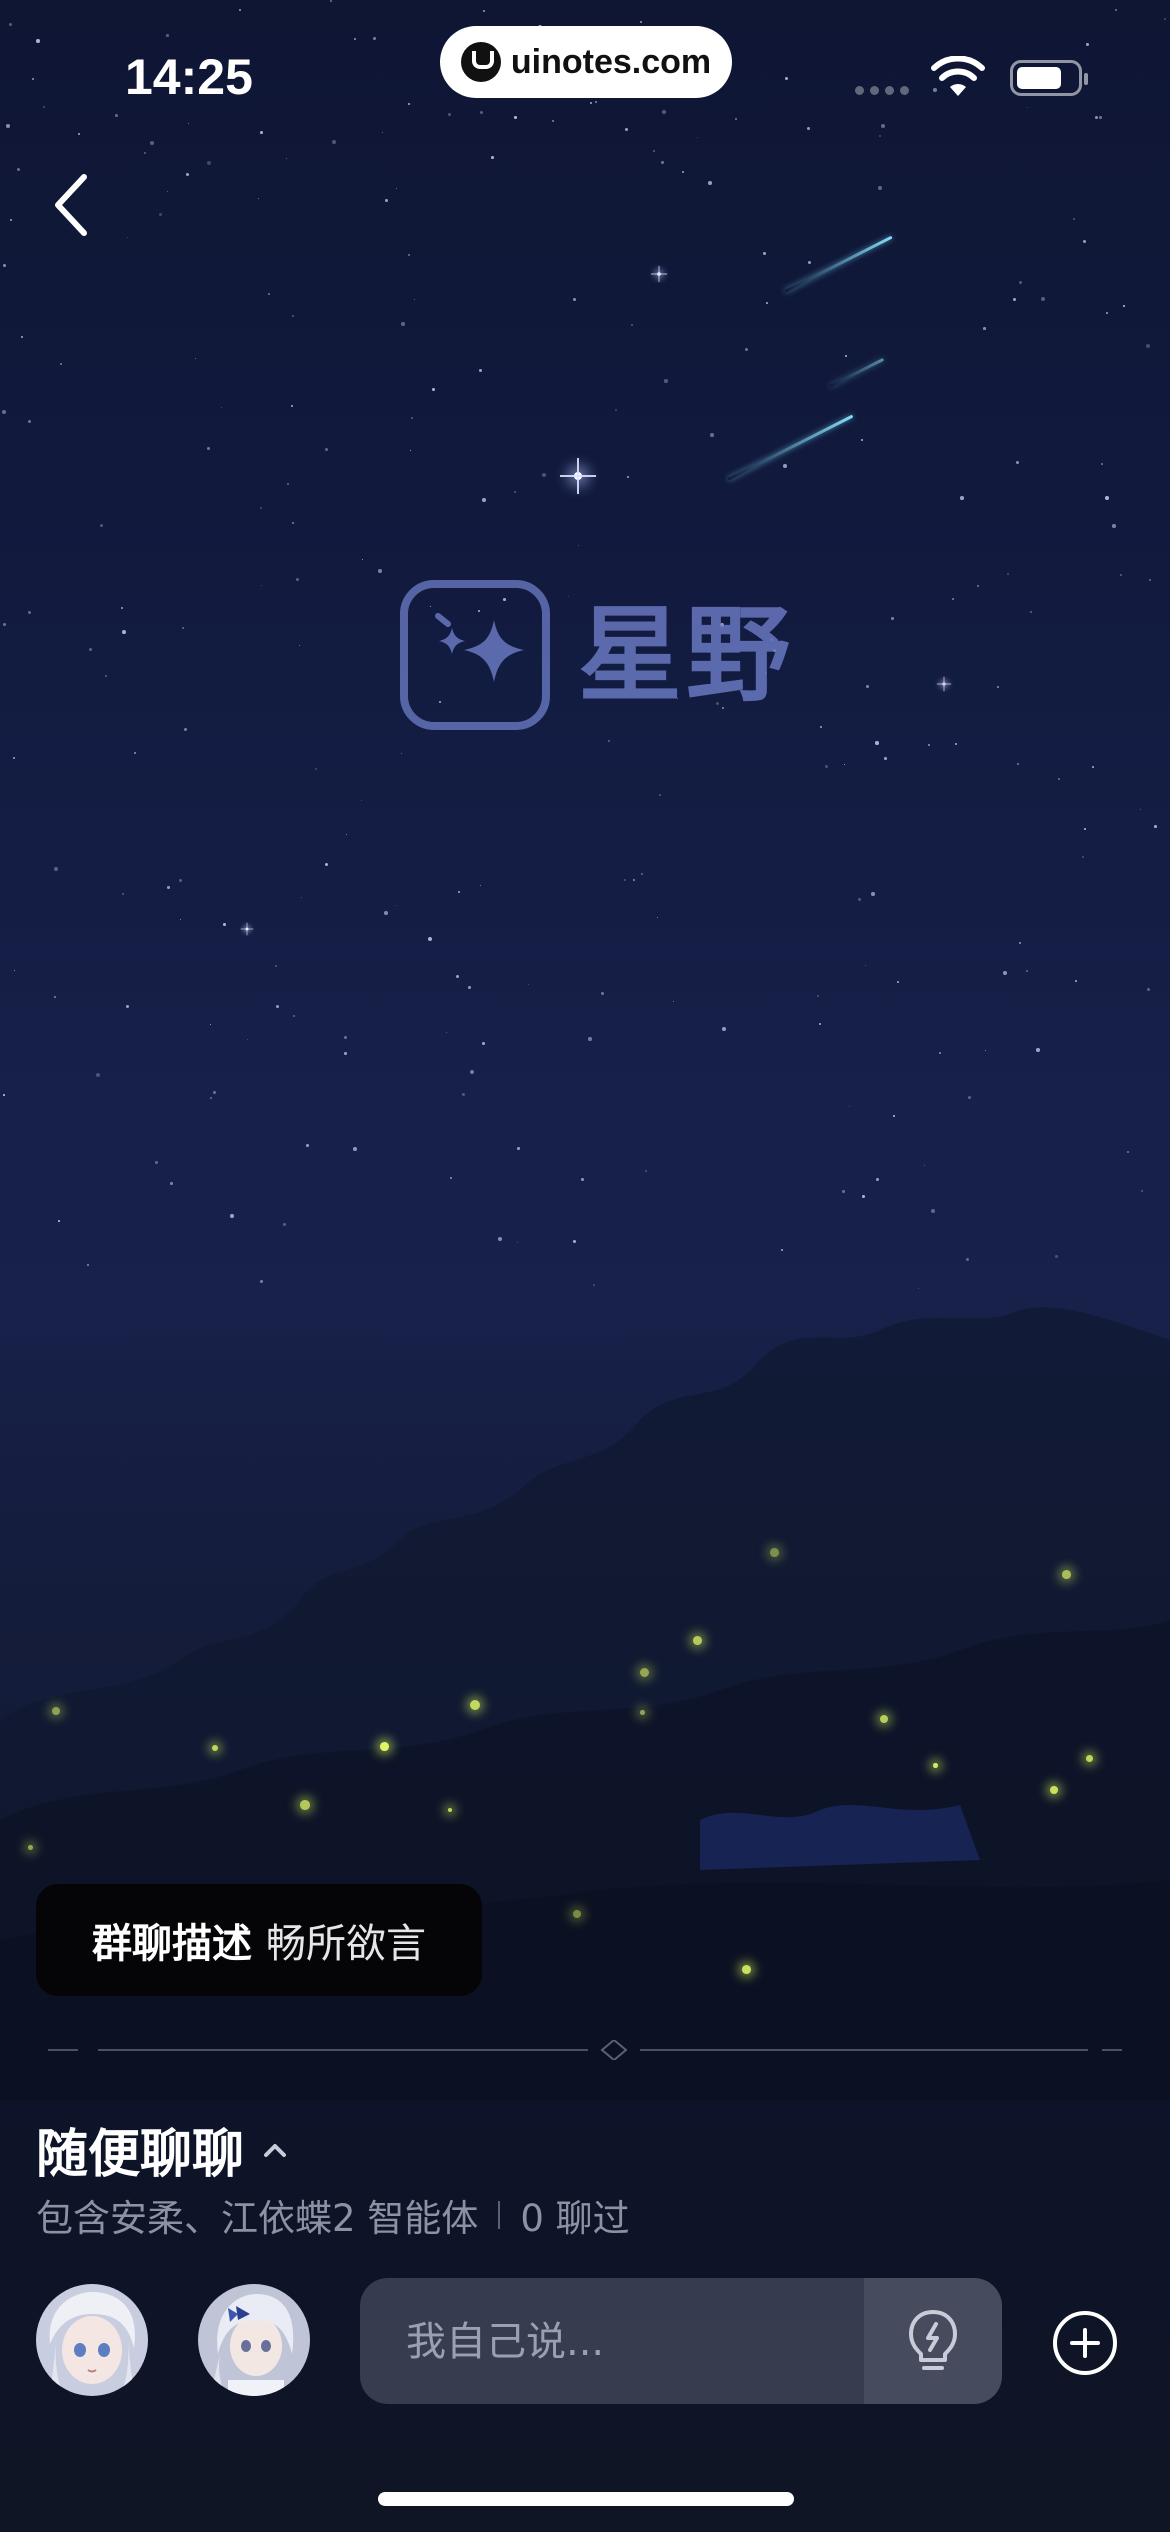 The height and width of the screenshot is (2532, 1170). What do you see at coordinates (162, 2149) in the screenshot?
I see `chat-title: 随便聊聊` at bounding box center [162, 2149].